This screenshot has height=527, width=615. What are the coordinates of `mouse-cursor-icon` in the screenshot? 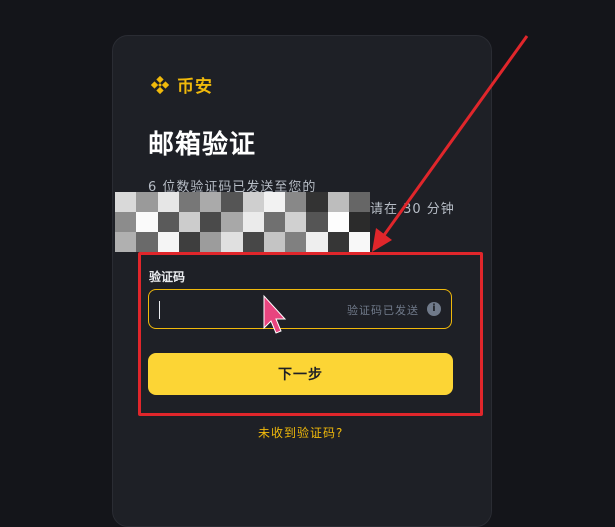 It's located at (275, 314).